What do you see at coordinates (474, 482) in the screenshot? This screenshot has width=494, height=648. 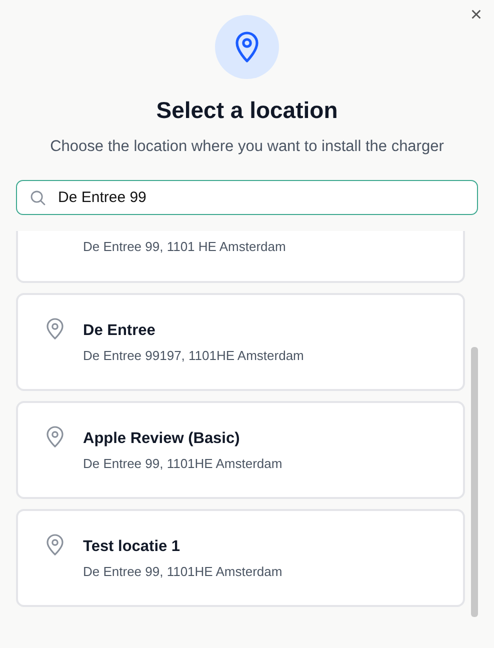 I see `scrollbar-thumb` at bounding box center [474, 482].